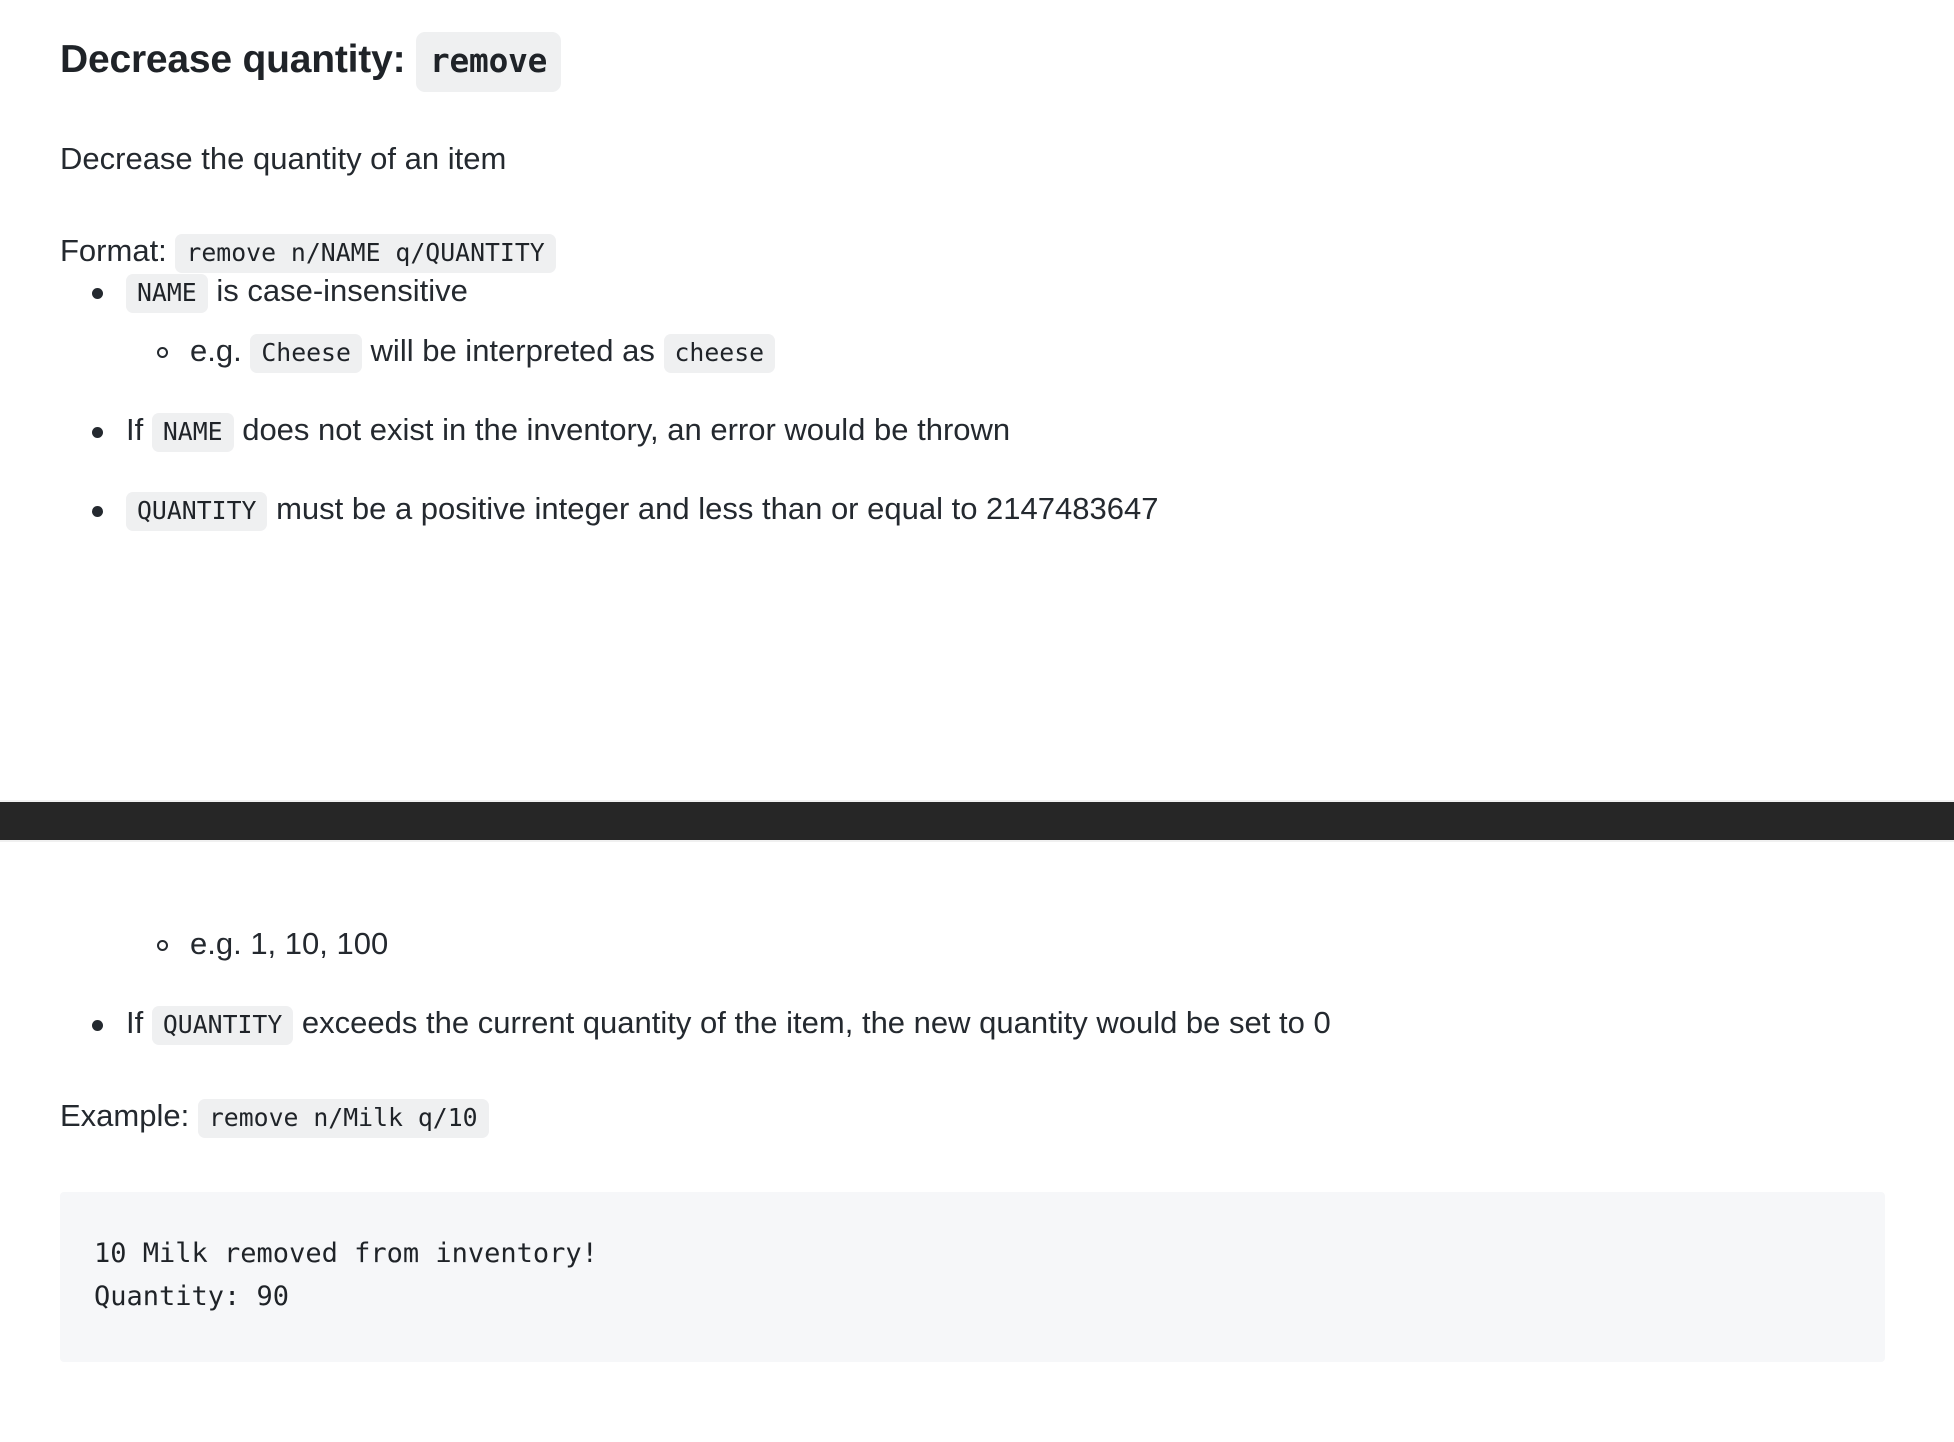 The image size is (1954, 1442). What do you see at coordinates (125, 1115) in the screenshot?
I see `example-label: Example:` at bounding box center [125, 1115].